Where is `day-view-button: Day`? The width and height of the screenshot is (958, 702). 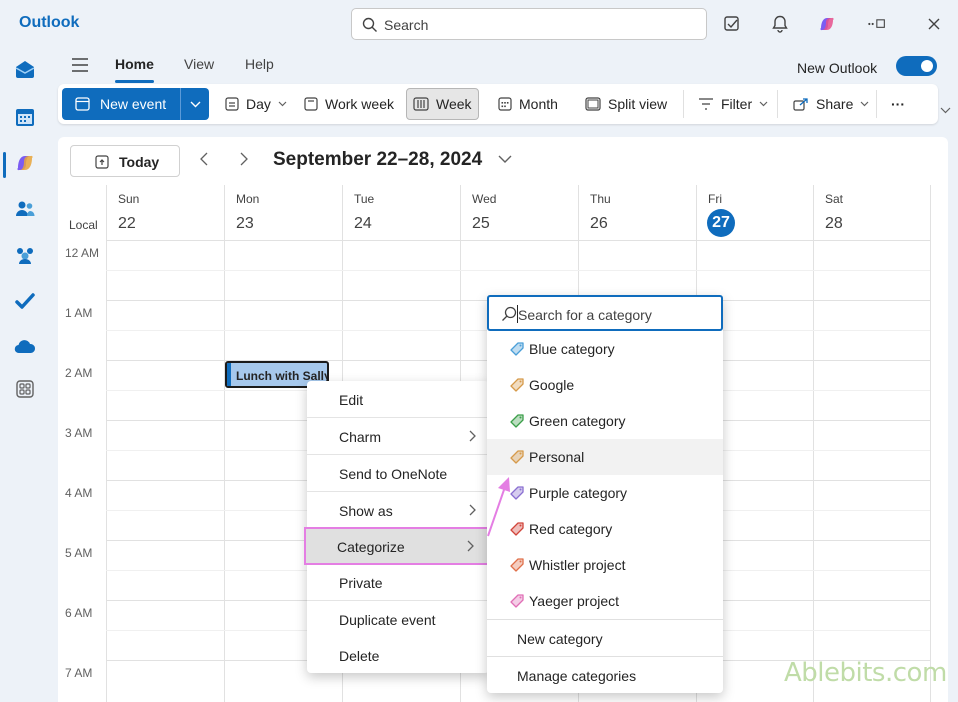 day-view-button: Day is located at coordinates (256, 104).